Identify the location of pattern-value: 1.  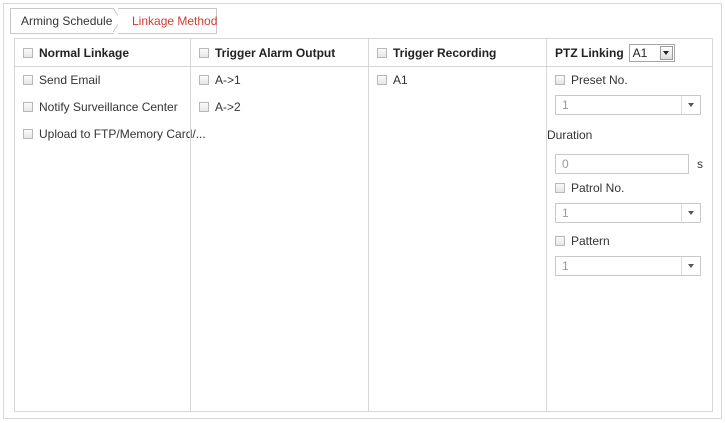
(565, 266).